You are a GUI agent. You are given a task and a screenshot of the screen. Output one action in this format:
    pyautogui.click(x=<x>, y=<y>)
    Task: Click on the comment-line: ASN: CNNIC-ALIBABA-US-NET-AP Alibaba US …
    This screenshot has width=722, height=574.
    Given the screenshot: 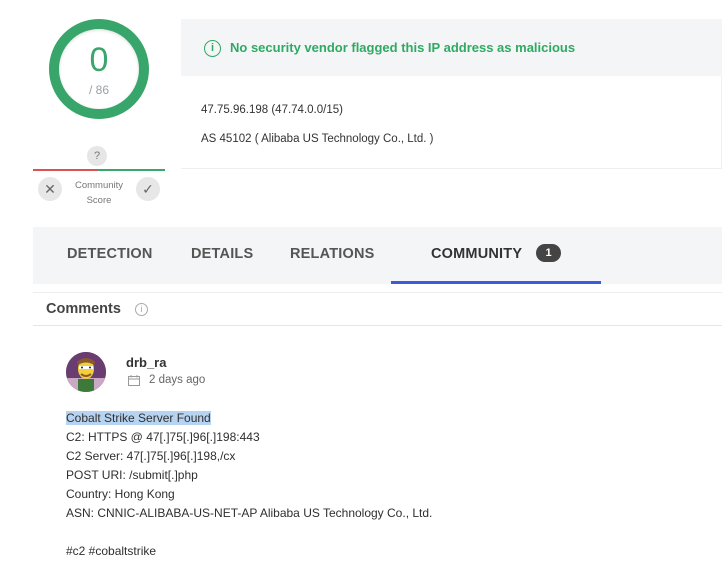 What is the action you would take?
    pyautogui.click(x=249, y=513)
    